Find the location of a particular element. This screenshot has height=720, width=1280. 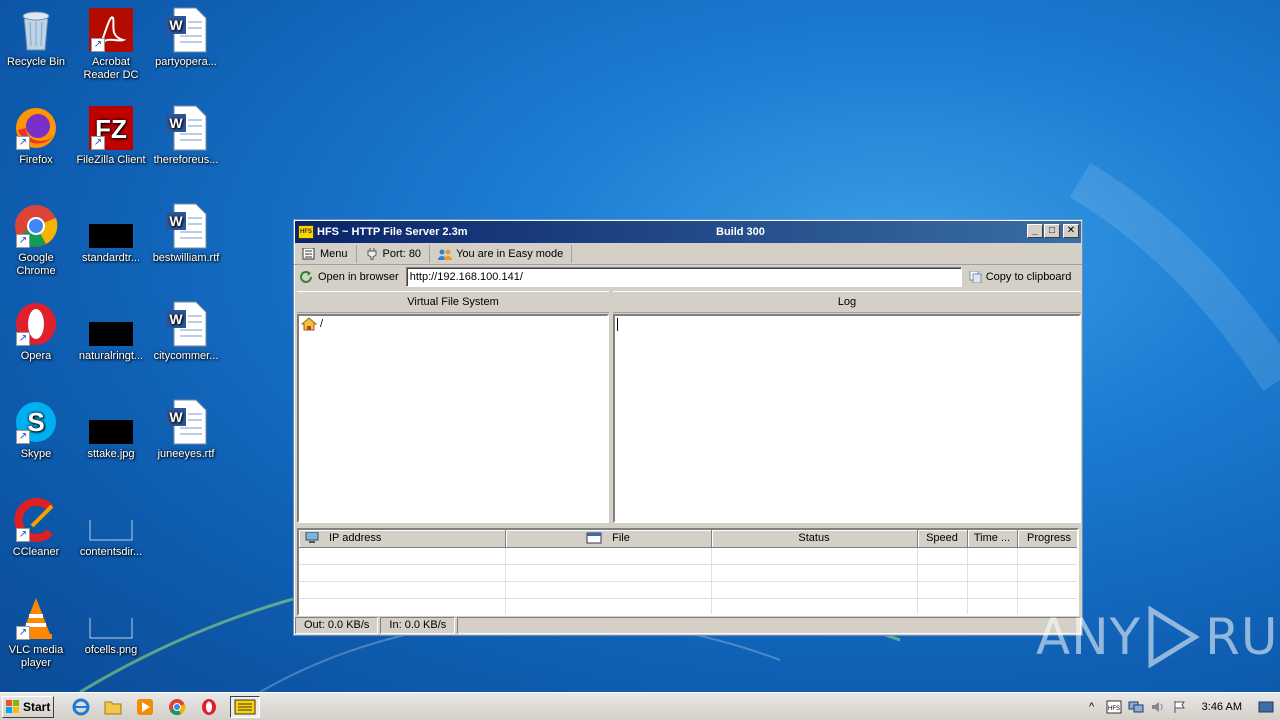

desktop-icon-label: Firefox is located at coordinates (36, 160).